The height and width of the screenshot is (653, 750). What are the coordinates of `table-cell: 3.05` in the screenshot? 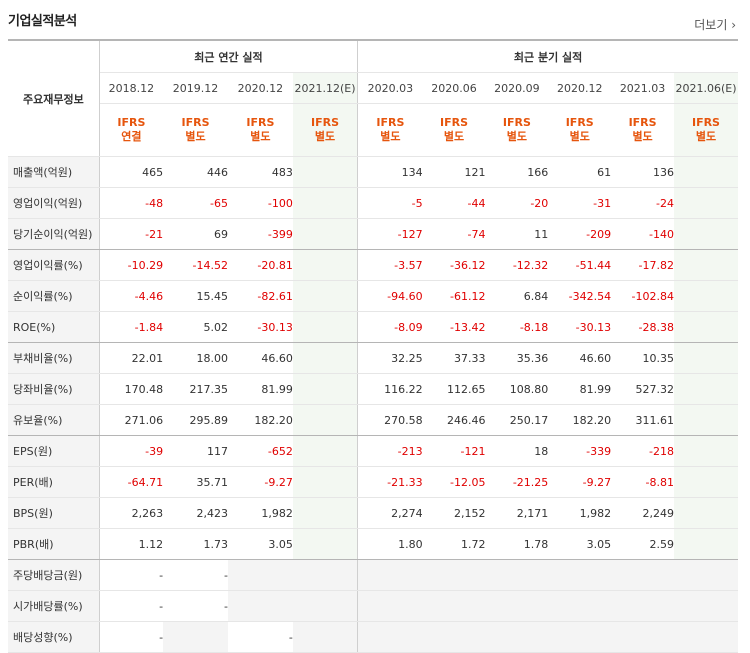 It's located at (260, 544).